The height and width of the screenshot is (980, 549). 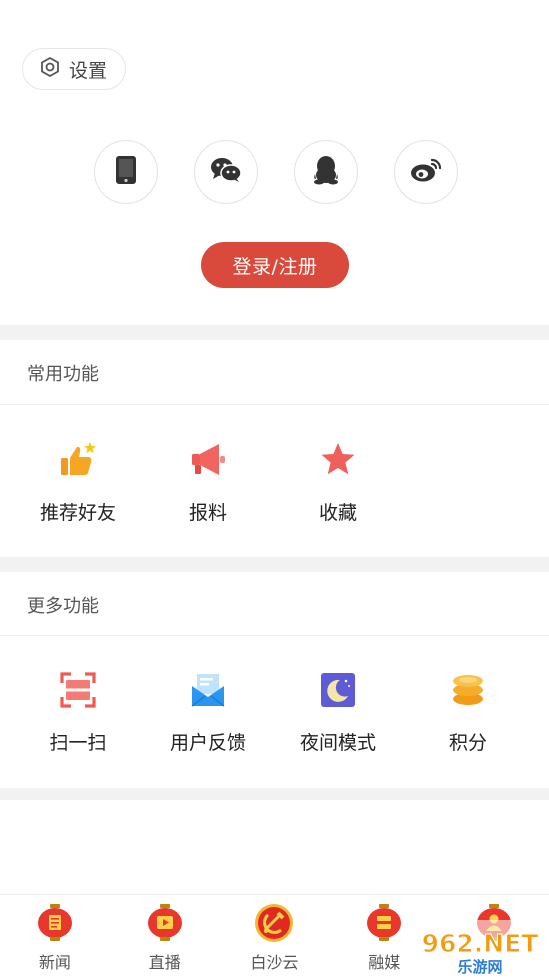 I want to click on favorites-label: 收藏, so click(x=337, y=513).